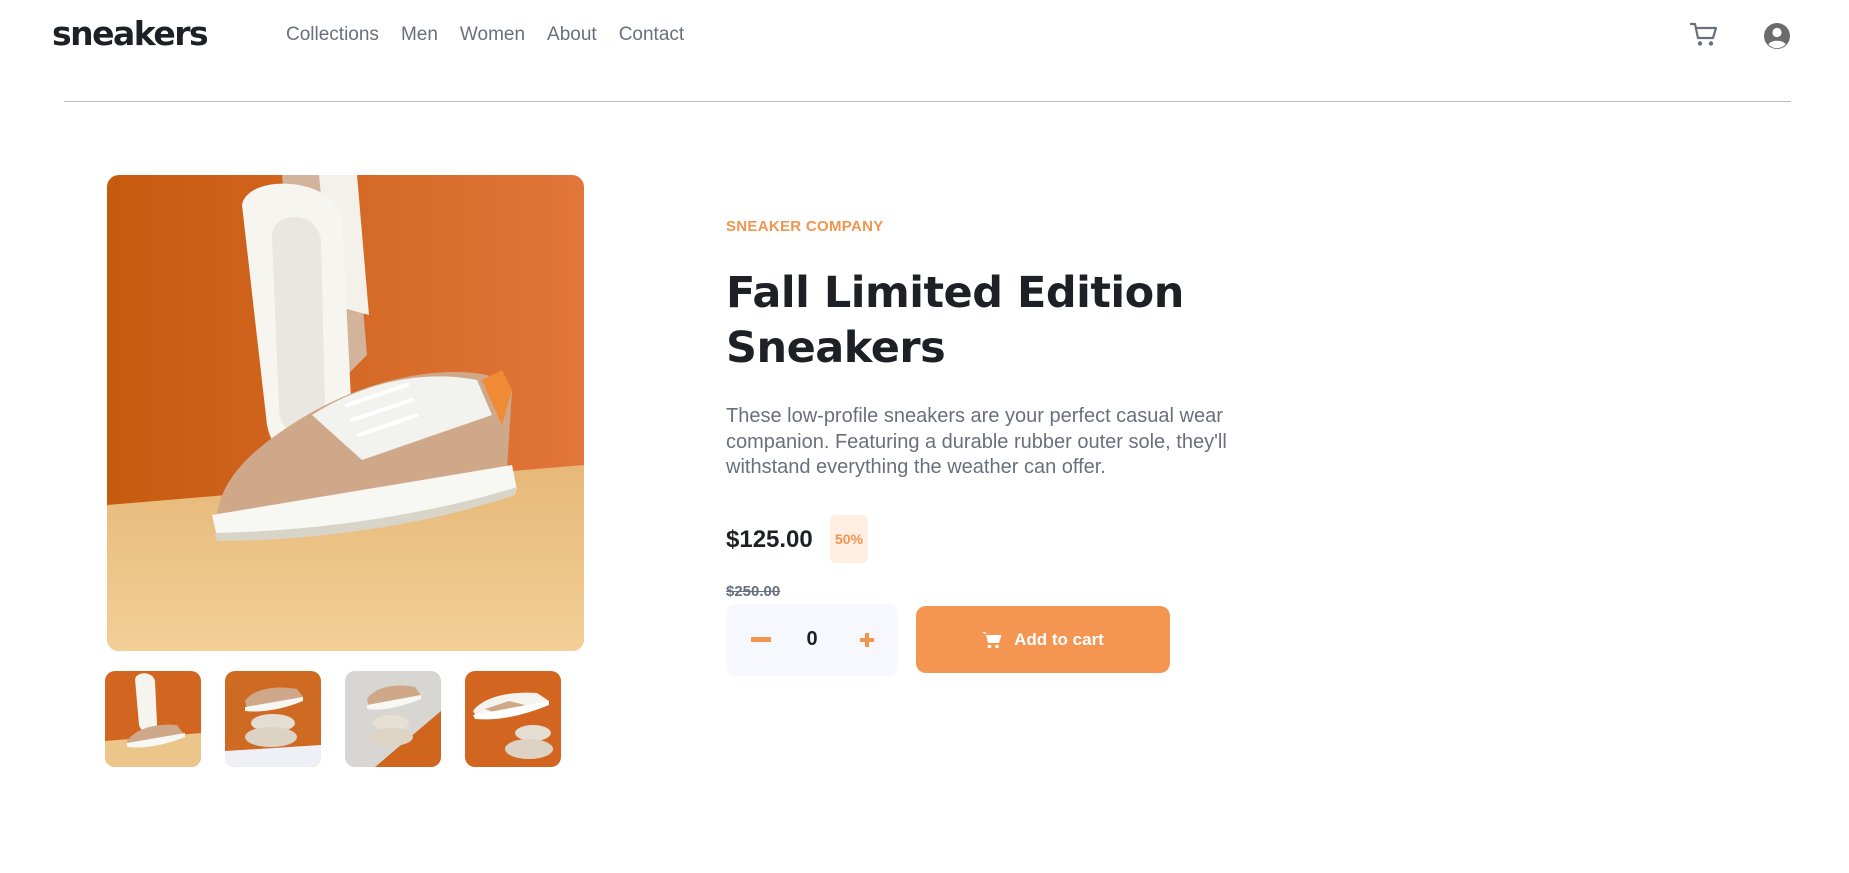 The width and height of the screenshot is (1849, 873). I want to click on nav-link-collections: Collections, so click(332, 35).